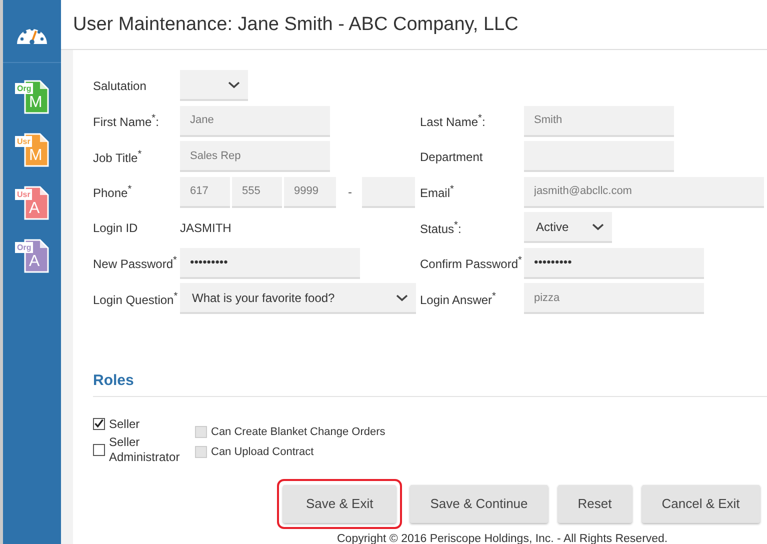 The width and height of the screenshot is (767, 544). I want to click on field-label: Login Question$^{*}$, so click(136, 298).